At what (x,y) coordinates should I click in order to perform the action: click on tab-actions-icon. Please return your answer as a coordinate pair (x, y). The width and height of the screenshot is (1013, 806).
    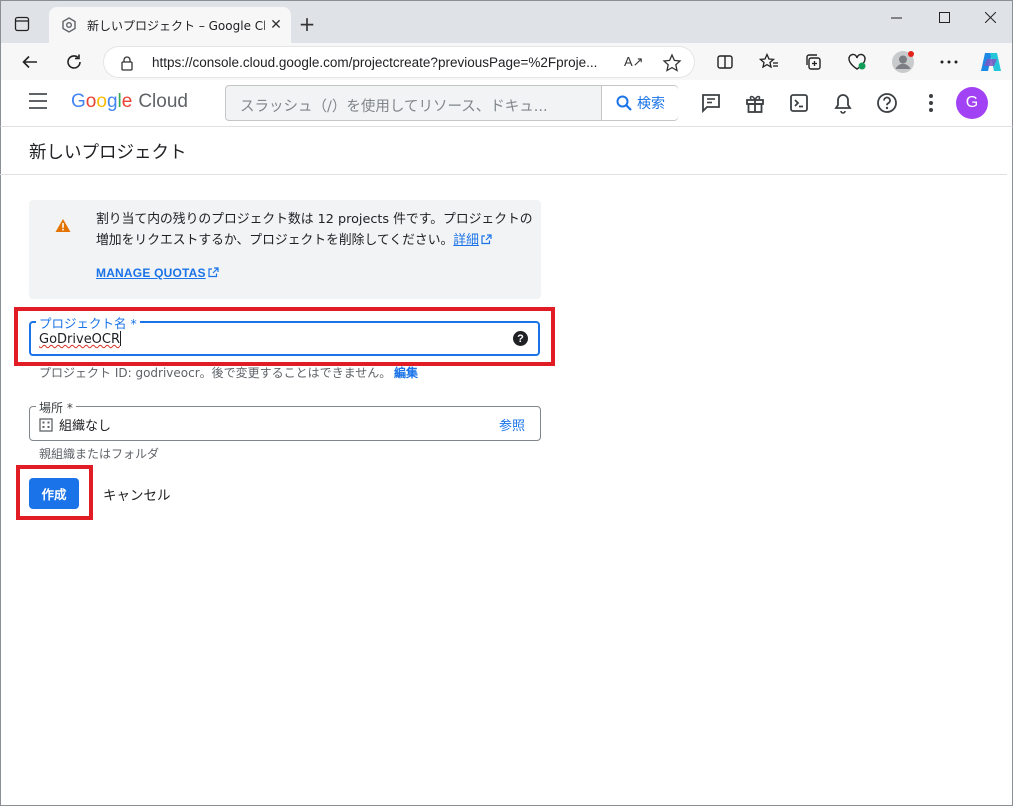
    Looking at the image, I should click on (22, 24).